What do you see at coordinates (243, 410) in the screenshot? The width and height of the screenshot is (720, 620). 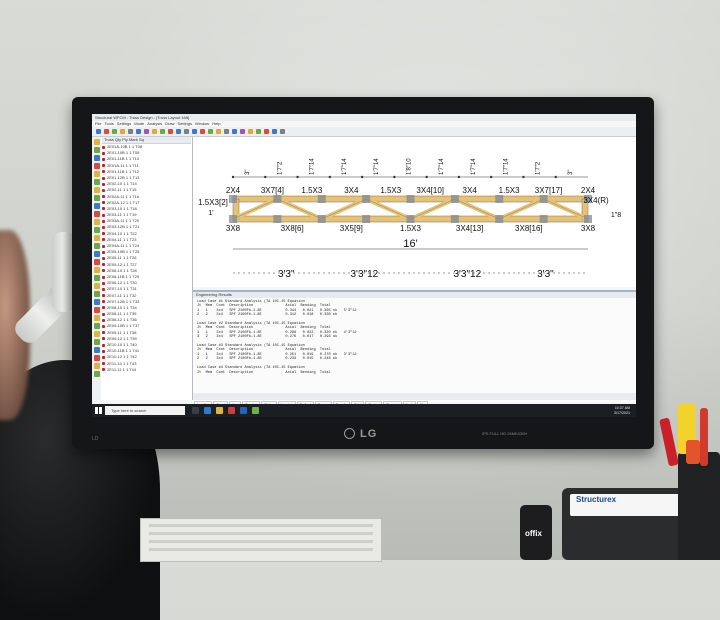 I see `outlook-icon` at bounding box center [243, 410].